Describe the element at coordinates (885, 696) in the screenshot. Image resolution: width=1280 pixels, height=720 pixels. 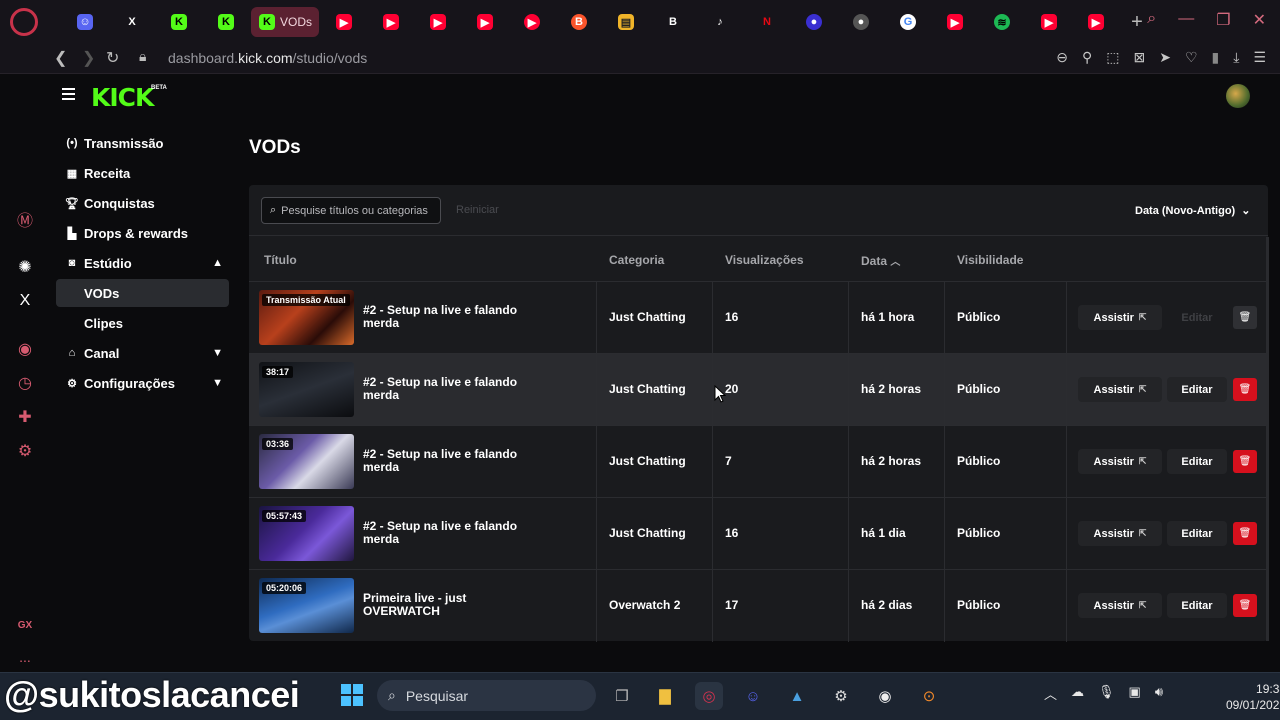
I see `obs-icon: ◉` at that location.